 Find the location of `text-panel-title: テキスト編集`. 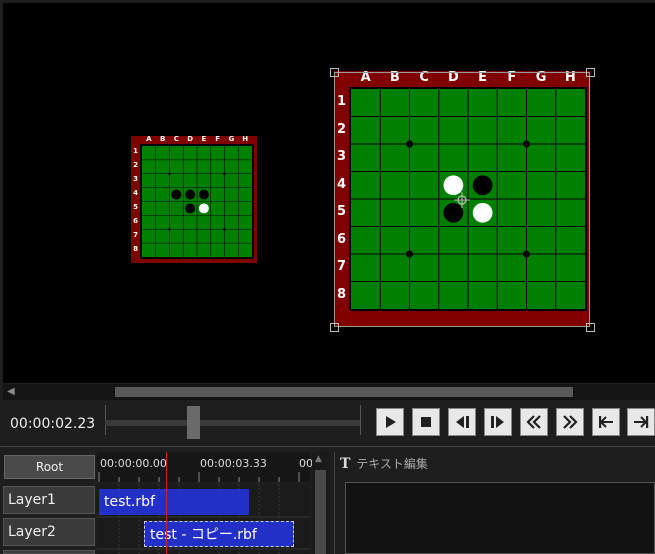

text-panel-title: テキスト編集 is located at coordinates (392, 464).